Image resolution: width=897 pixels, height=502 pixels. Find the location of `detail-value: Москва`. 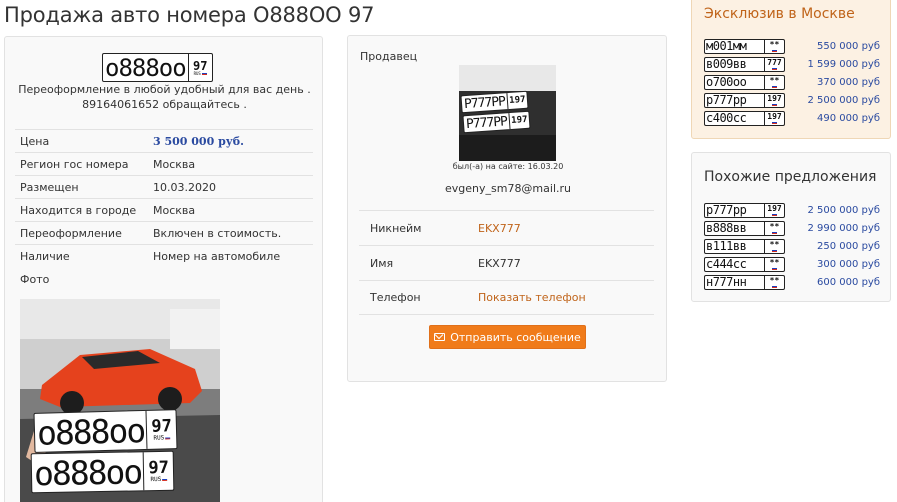

detail-value: Москва is located at coordinates (174, 164).